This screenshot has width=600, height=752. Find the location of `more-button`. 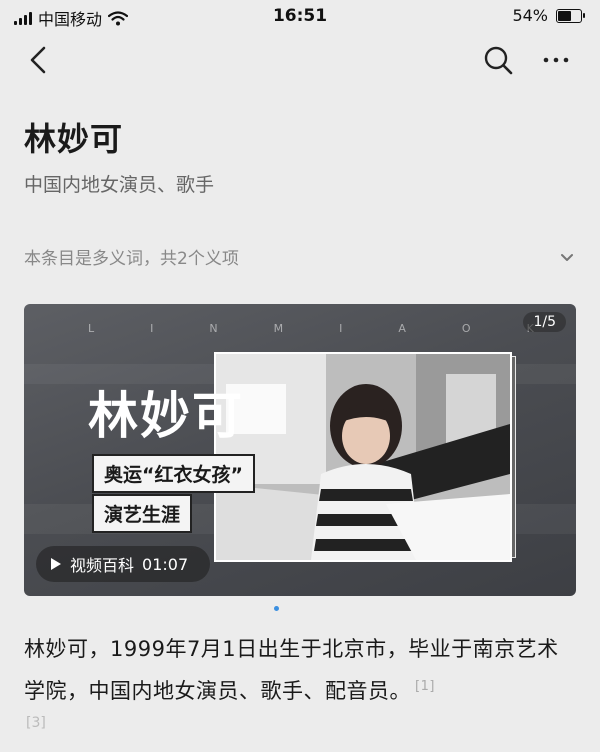

more-button is located at coordinates (556, 60).